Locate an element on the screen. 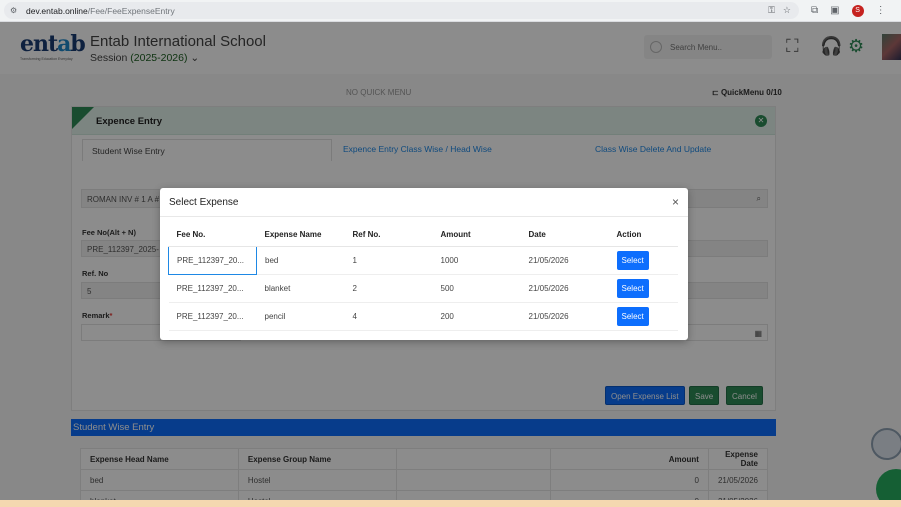  col-action: Action is located at coordinates (643, 235).